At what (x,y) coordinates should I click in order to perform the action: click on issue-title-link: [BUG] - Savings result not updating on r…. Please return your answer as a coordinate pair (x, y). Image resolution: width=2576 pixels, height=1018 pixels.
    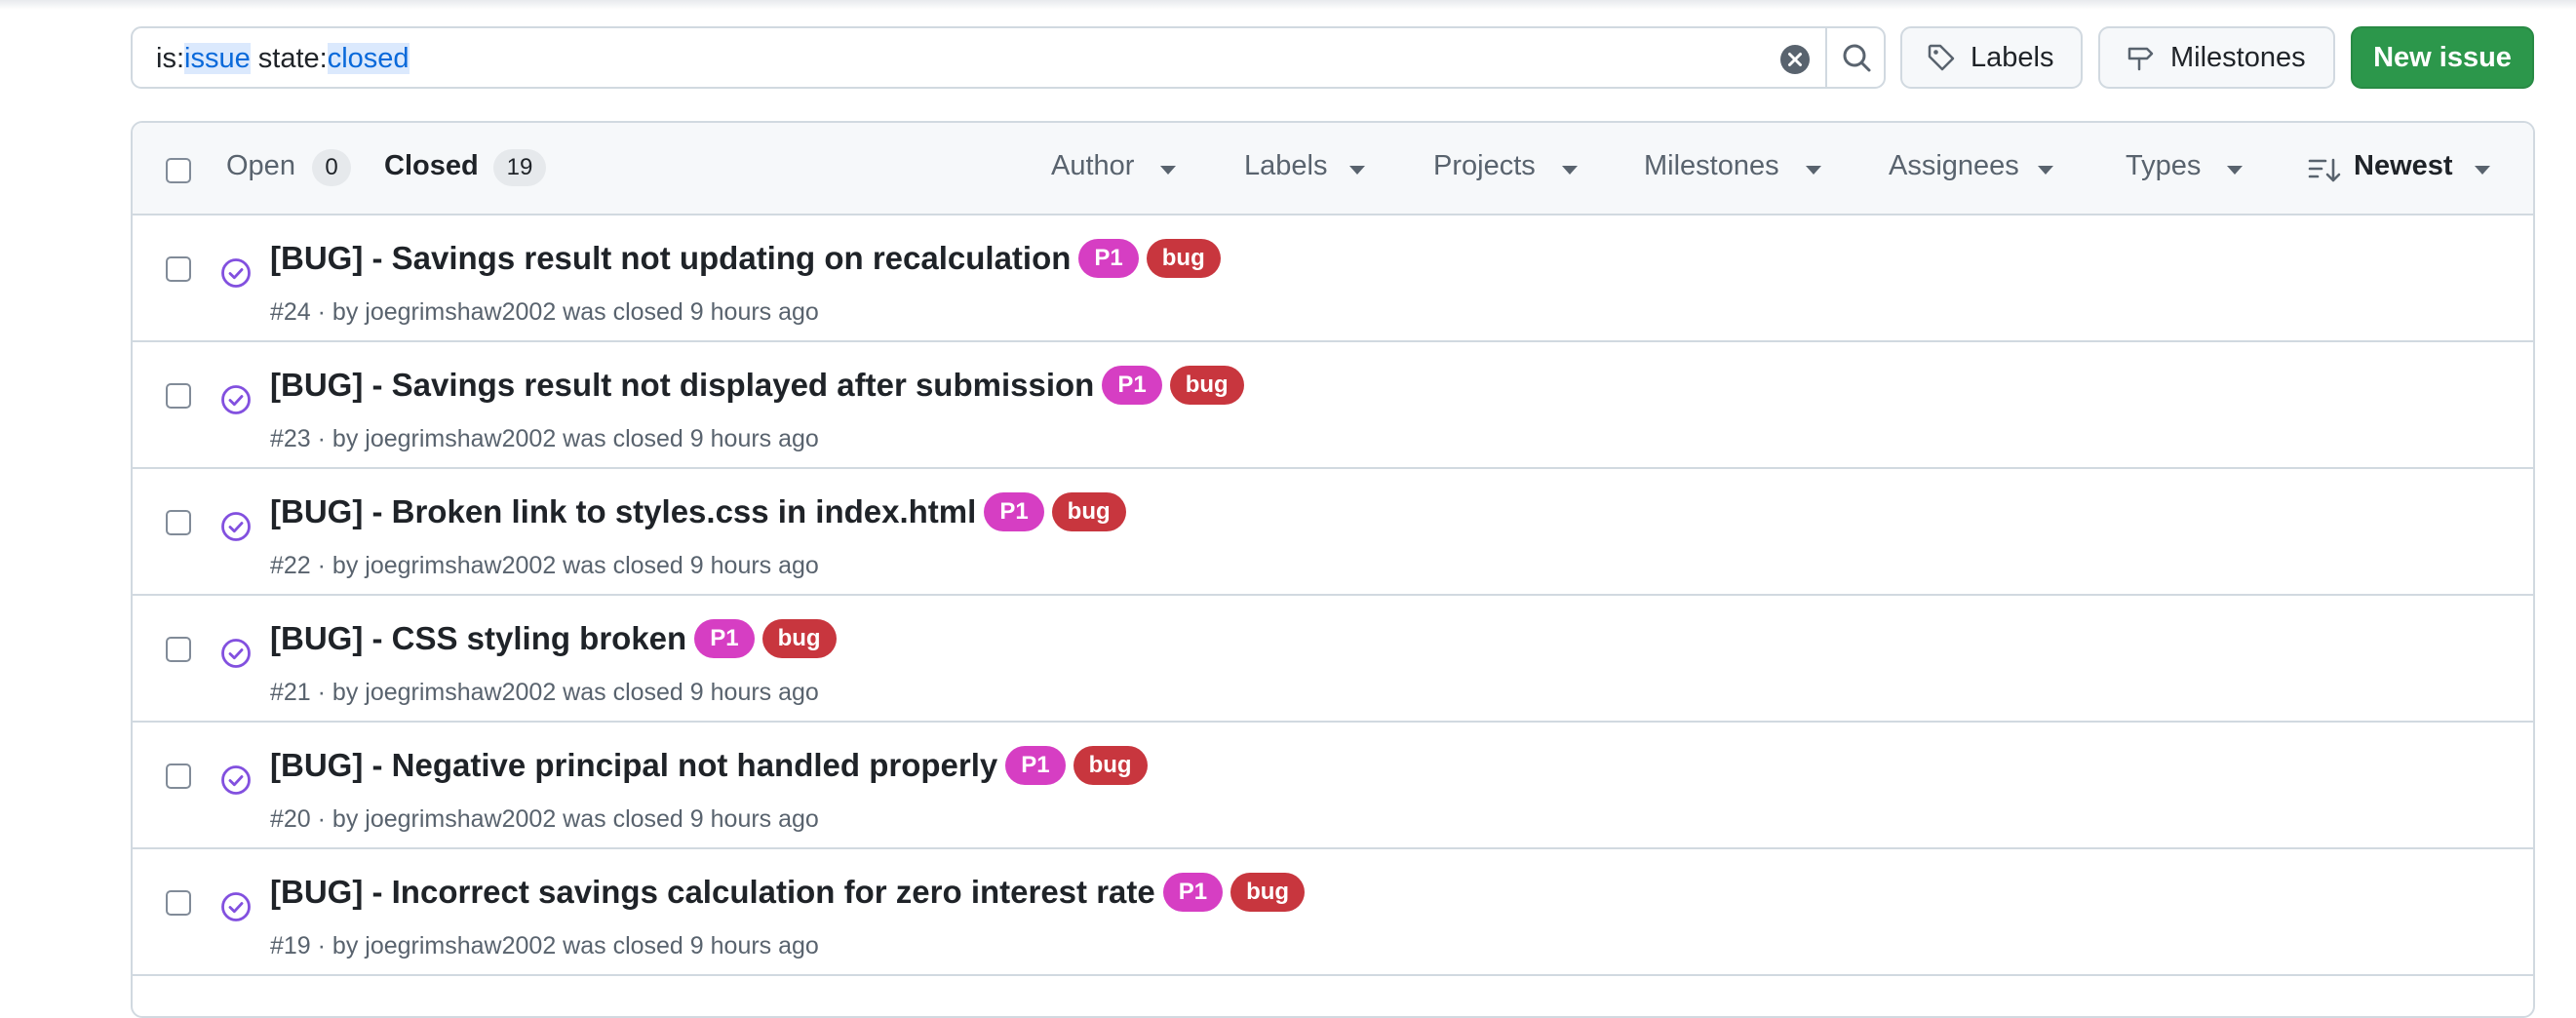
    Looking at the image, I should click on (670, 258).